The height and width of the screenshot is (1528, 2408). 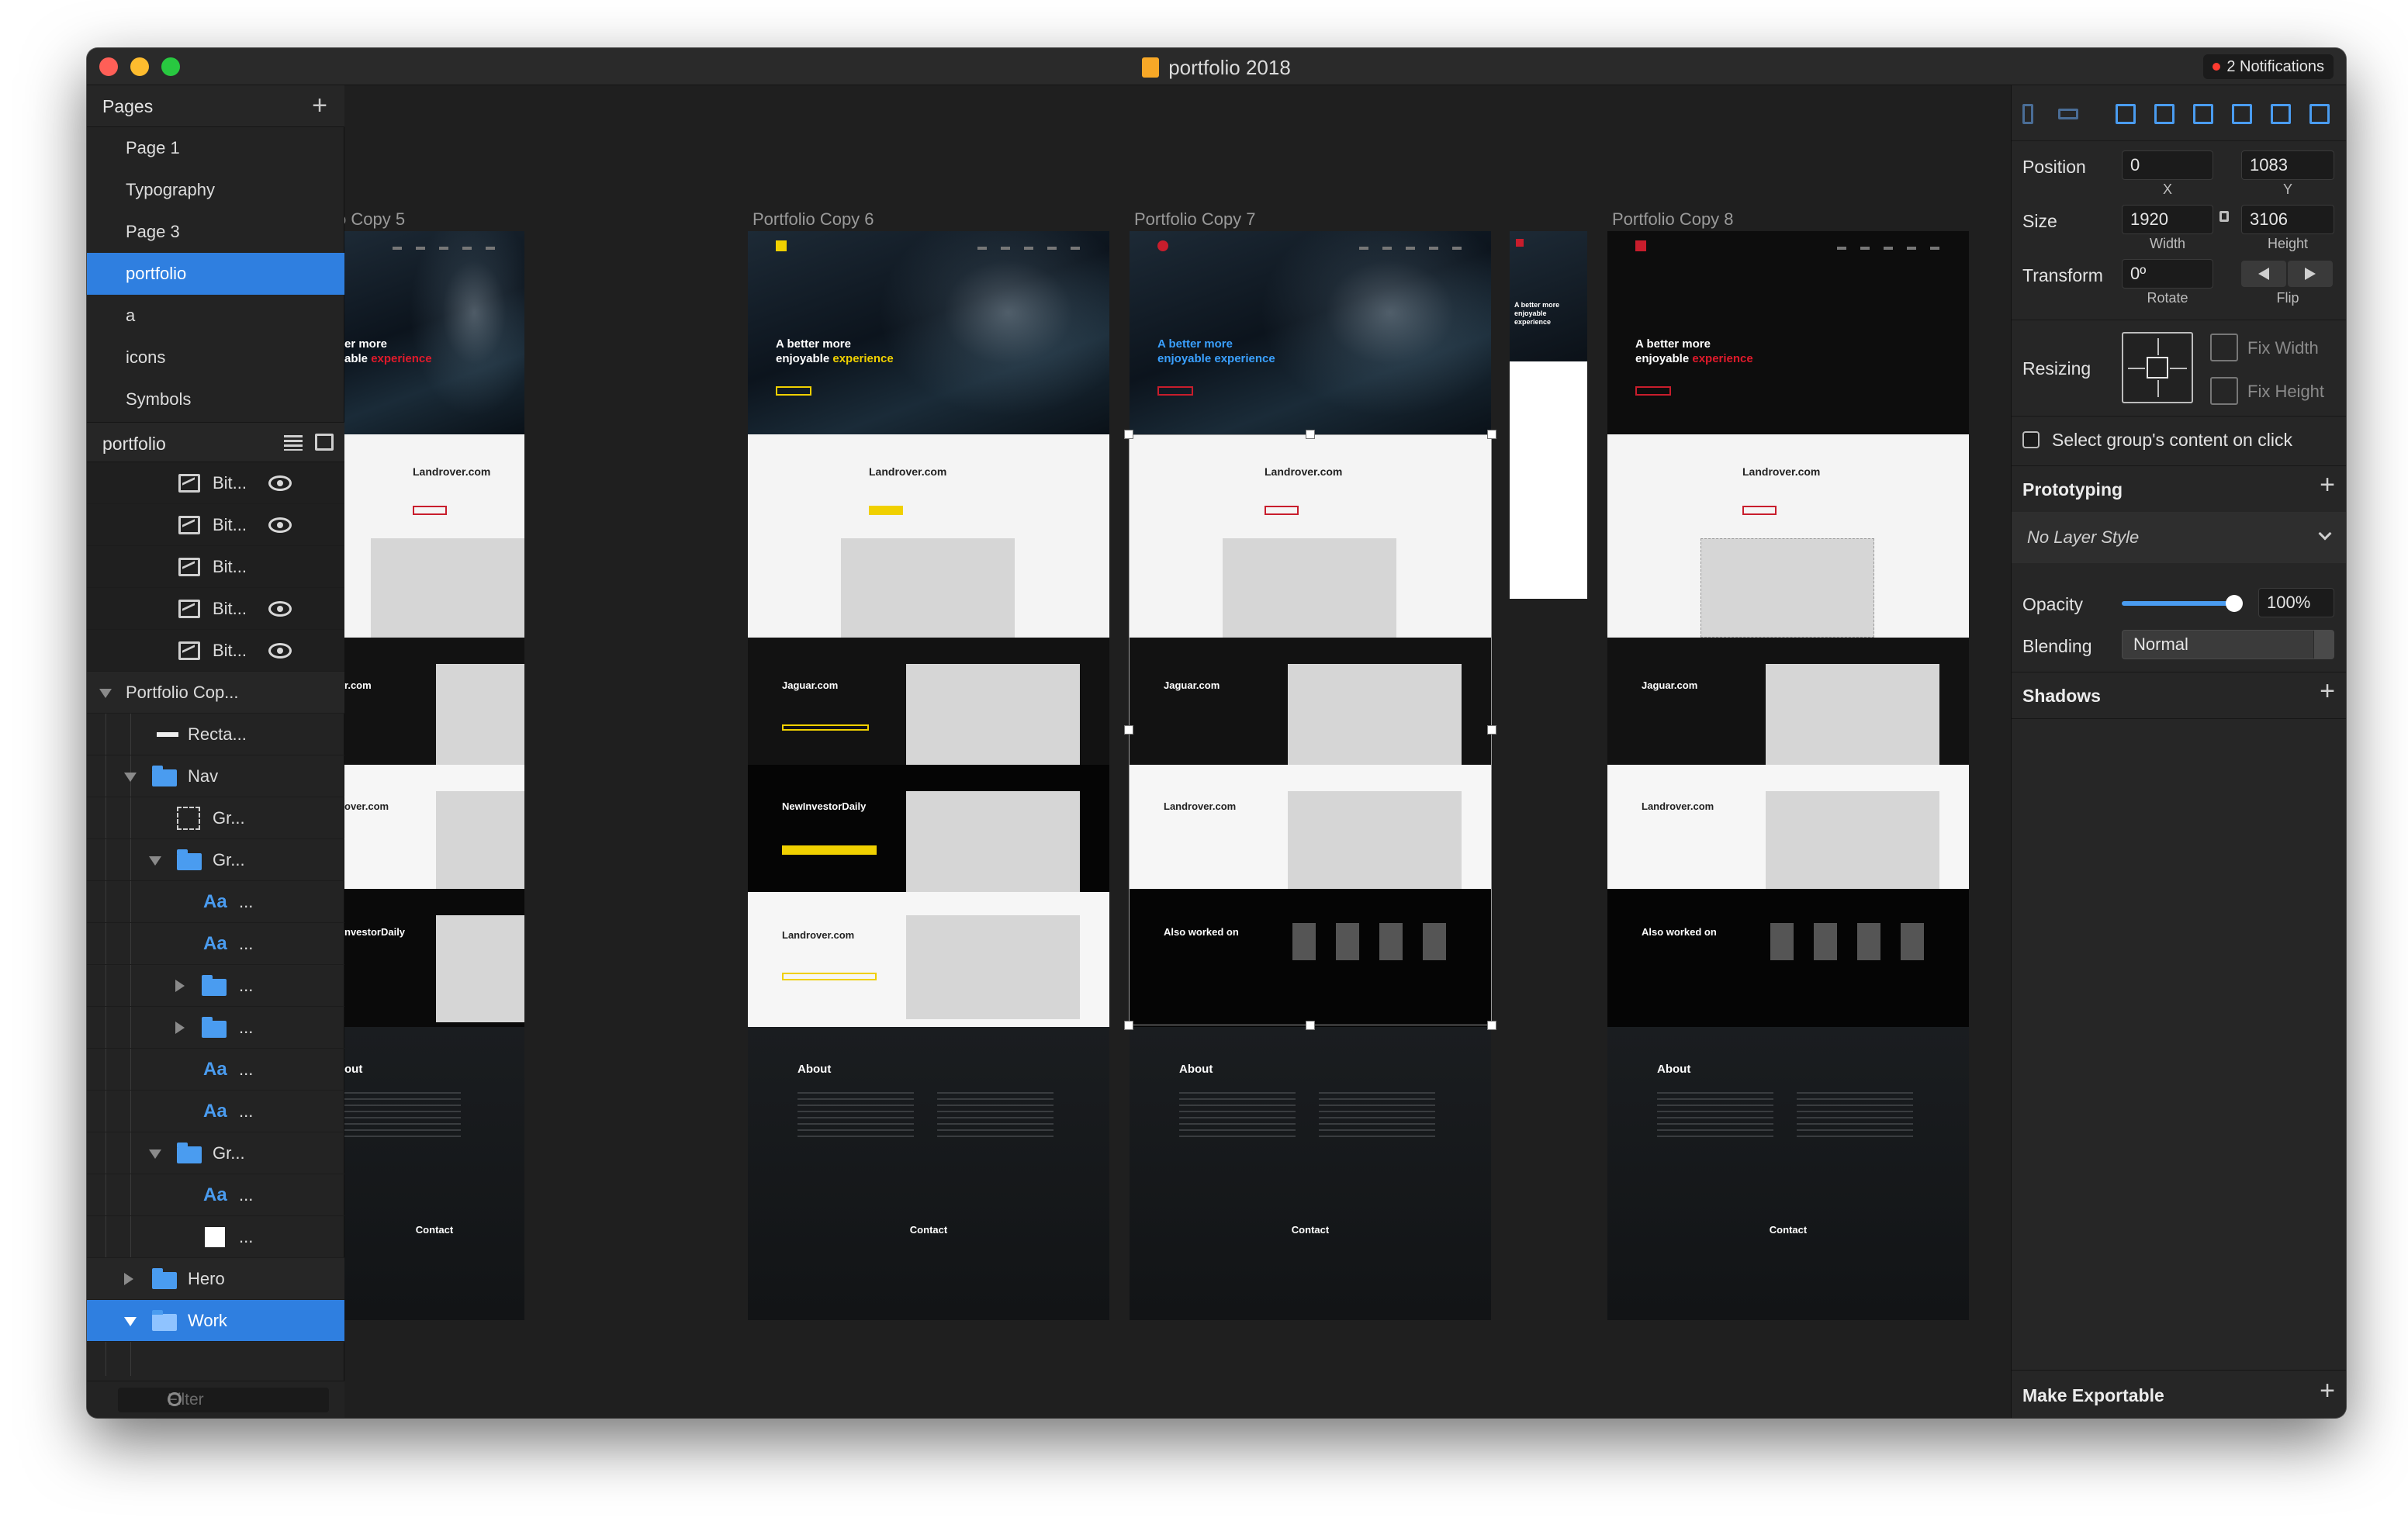 What do you see at coordinates (324, 442) in the screenshot?
I see `collapse-layers-icon` at bounding box center [324, 442].